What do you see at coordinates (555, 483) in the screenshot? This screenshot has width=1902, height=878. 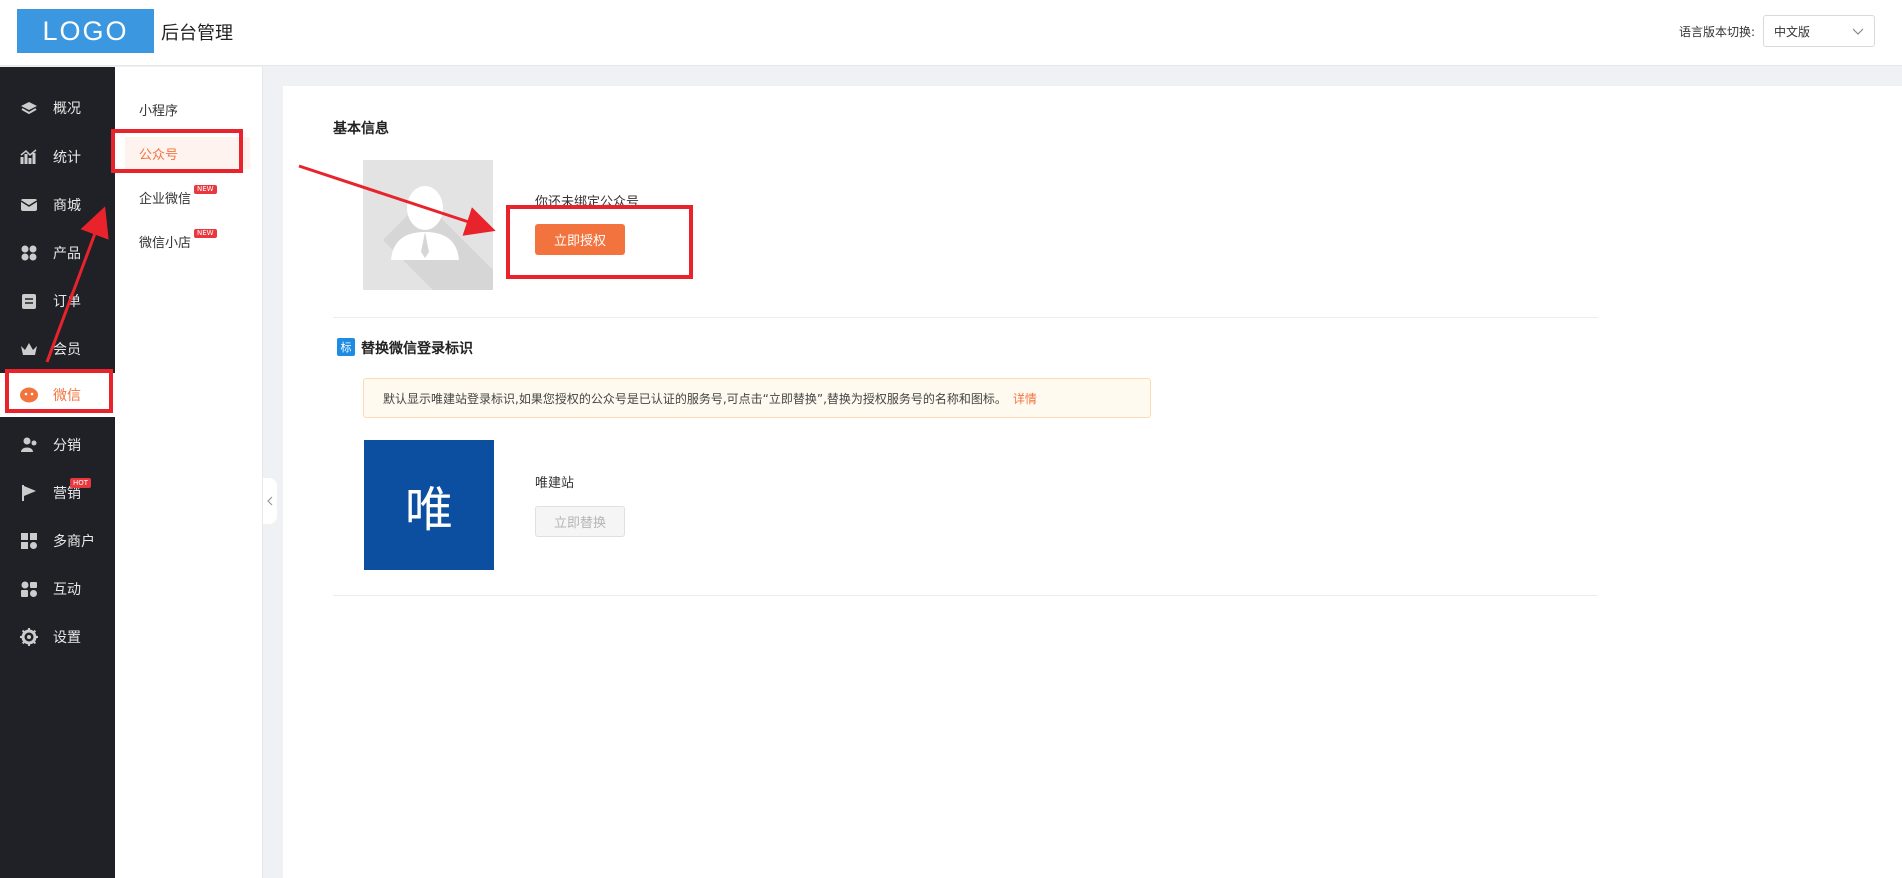 I see `brand-name: 唯建站` at bounding box center [555, 483].